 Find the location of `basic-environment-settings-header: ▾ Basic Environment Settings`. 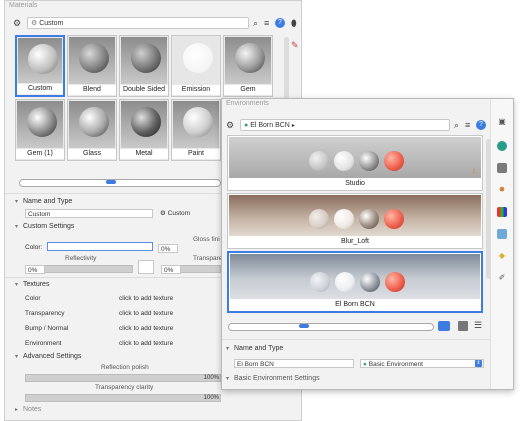

basic-environment-settings-header: ▾ Basic Environment Settings is located at coordinates (273, 378).